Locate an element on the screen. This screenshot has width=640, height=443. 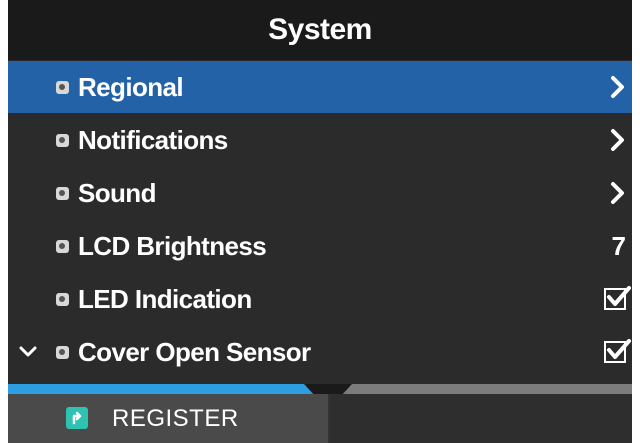
footer: REGISTER is located at coordinates (320, 418).